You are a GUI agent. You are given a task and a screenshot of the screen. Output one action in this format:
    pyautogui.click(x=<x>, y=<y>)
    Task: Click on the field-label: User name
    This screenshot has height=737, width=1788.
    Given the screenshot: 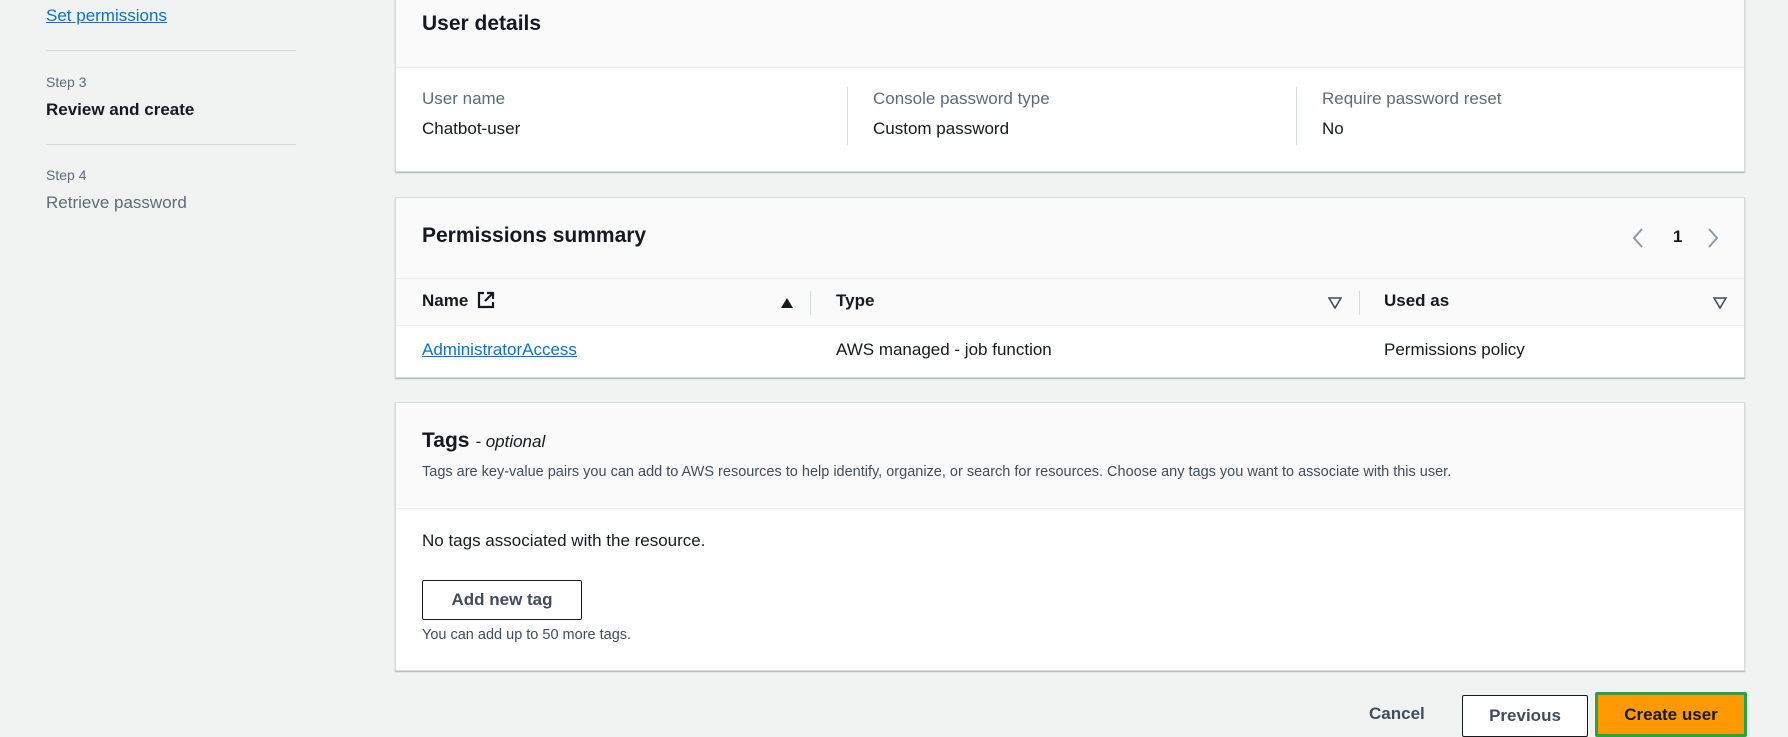 What is the action you would take?
    pyautogui.click(x=464, y=98)
    